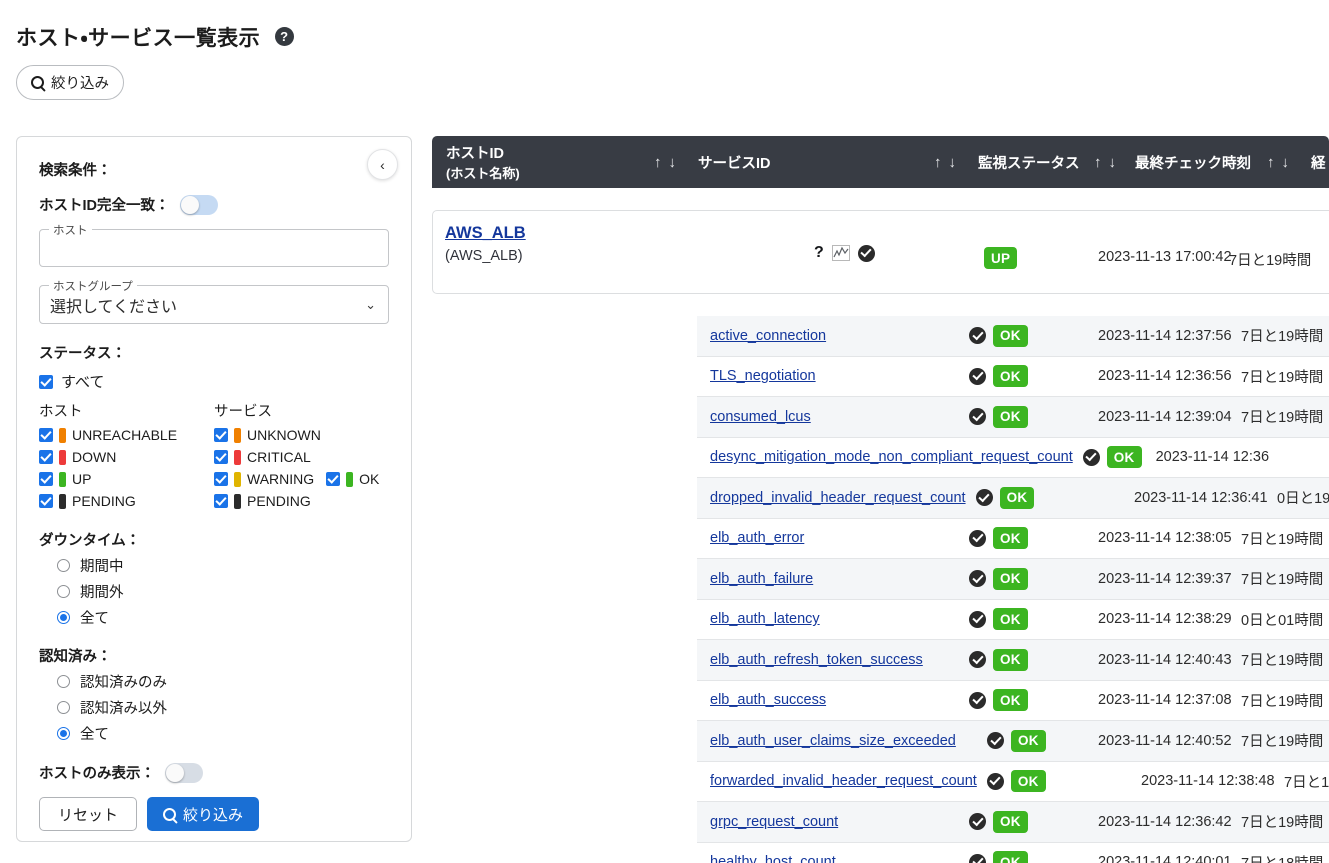  I want to click on downtime-option-during: 期間中, so click(214, 565).